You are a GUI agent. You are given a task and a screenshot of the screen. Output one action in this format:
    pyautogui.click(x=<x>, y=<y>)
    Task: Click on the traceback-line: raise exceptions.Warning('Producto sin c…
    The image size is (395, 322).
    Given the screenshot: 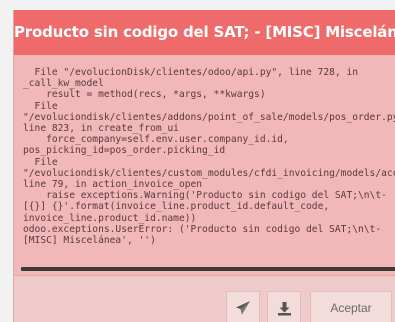 What is the action you would take?
    pyautogui.click(x=216, y=196)
    